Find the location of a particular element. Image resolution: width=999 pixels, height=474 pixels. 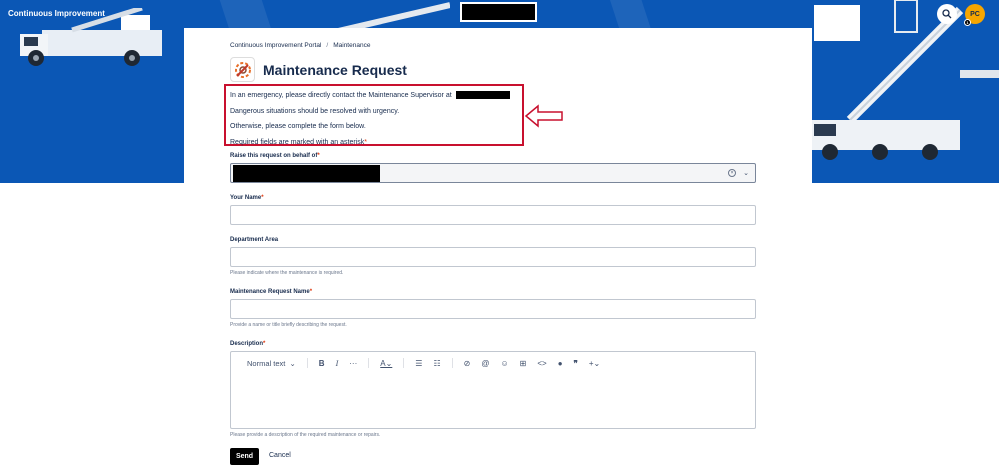

redacted-phone is located at coordinates (482, 95).